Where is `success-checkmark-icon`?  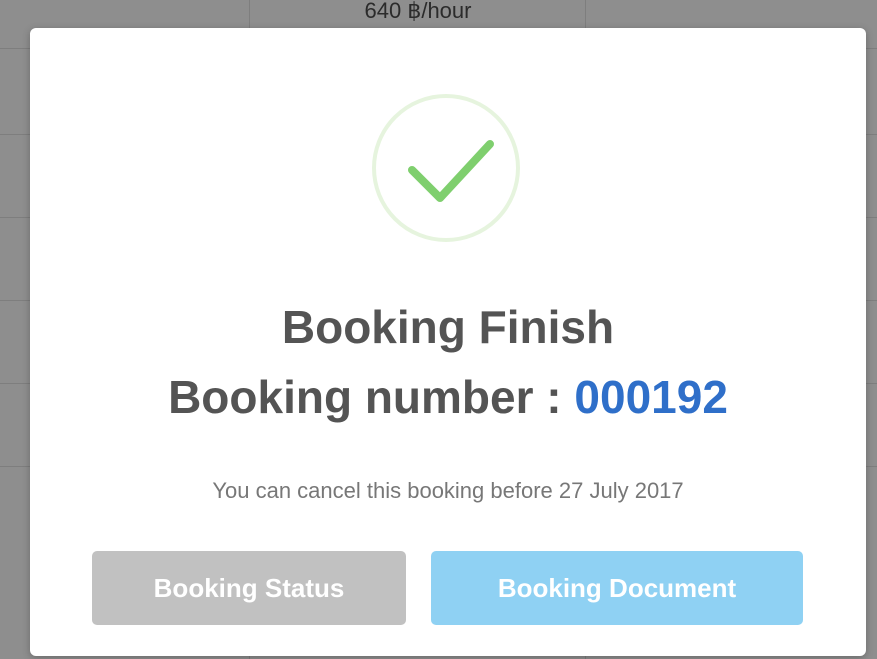 success-checkmark-icon is located at coordinates (446, 168).